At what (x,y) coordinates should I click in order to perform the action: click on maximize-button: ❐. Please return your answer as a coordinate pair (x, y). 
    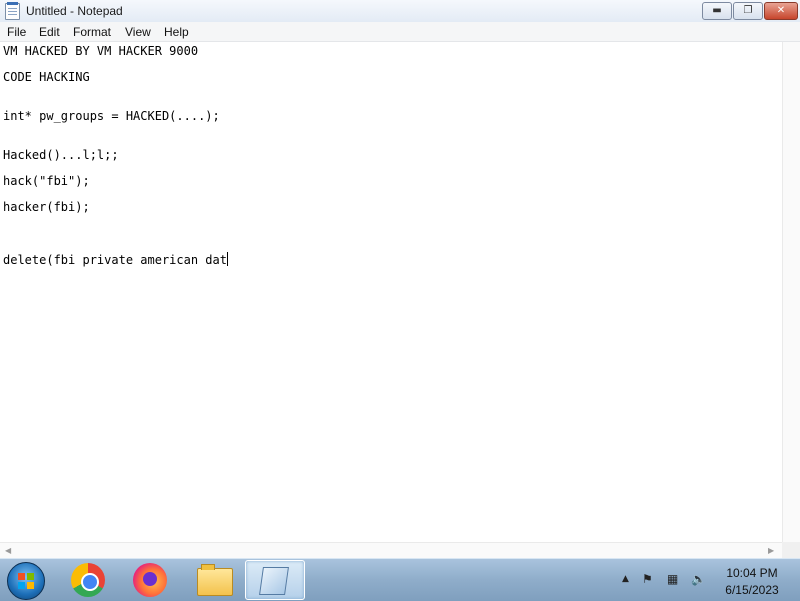
    Looking at the image, I should click on (748, 11).